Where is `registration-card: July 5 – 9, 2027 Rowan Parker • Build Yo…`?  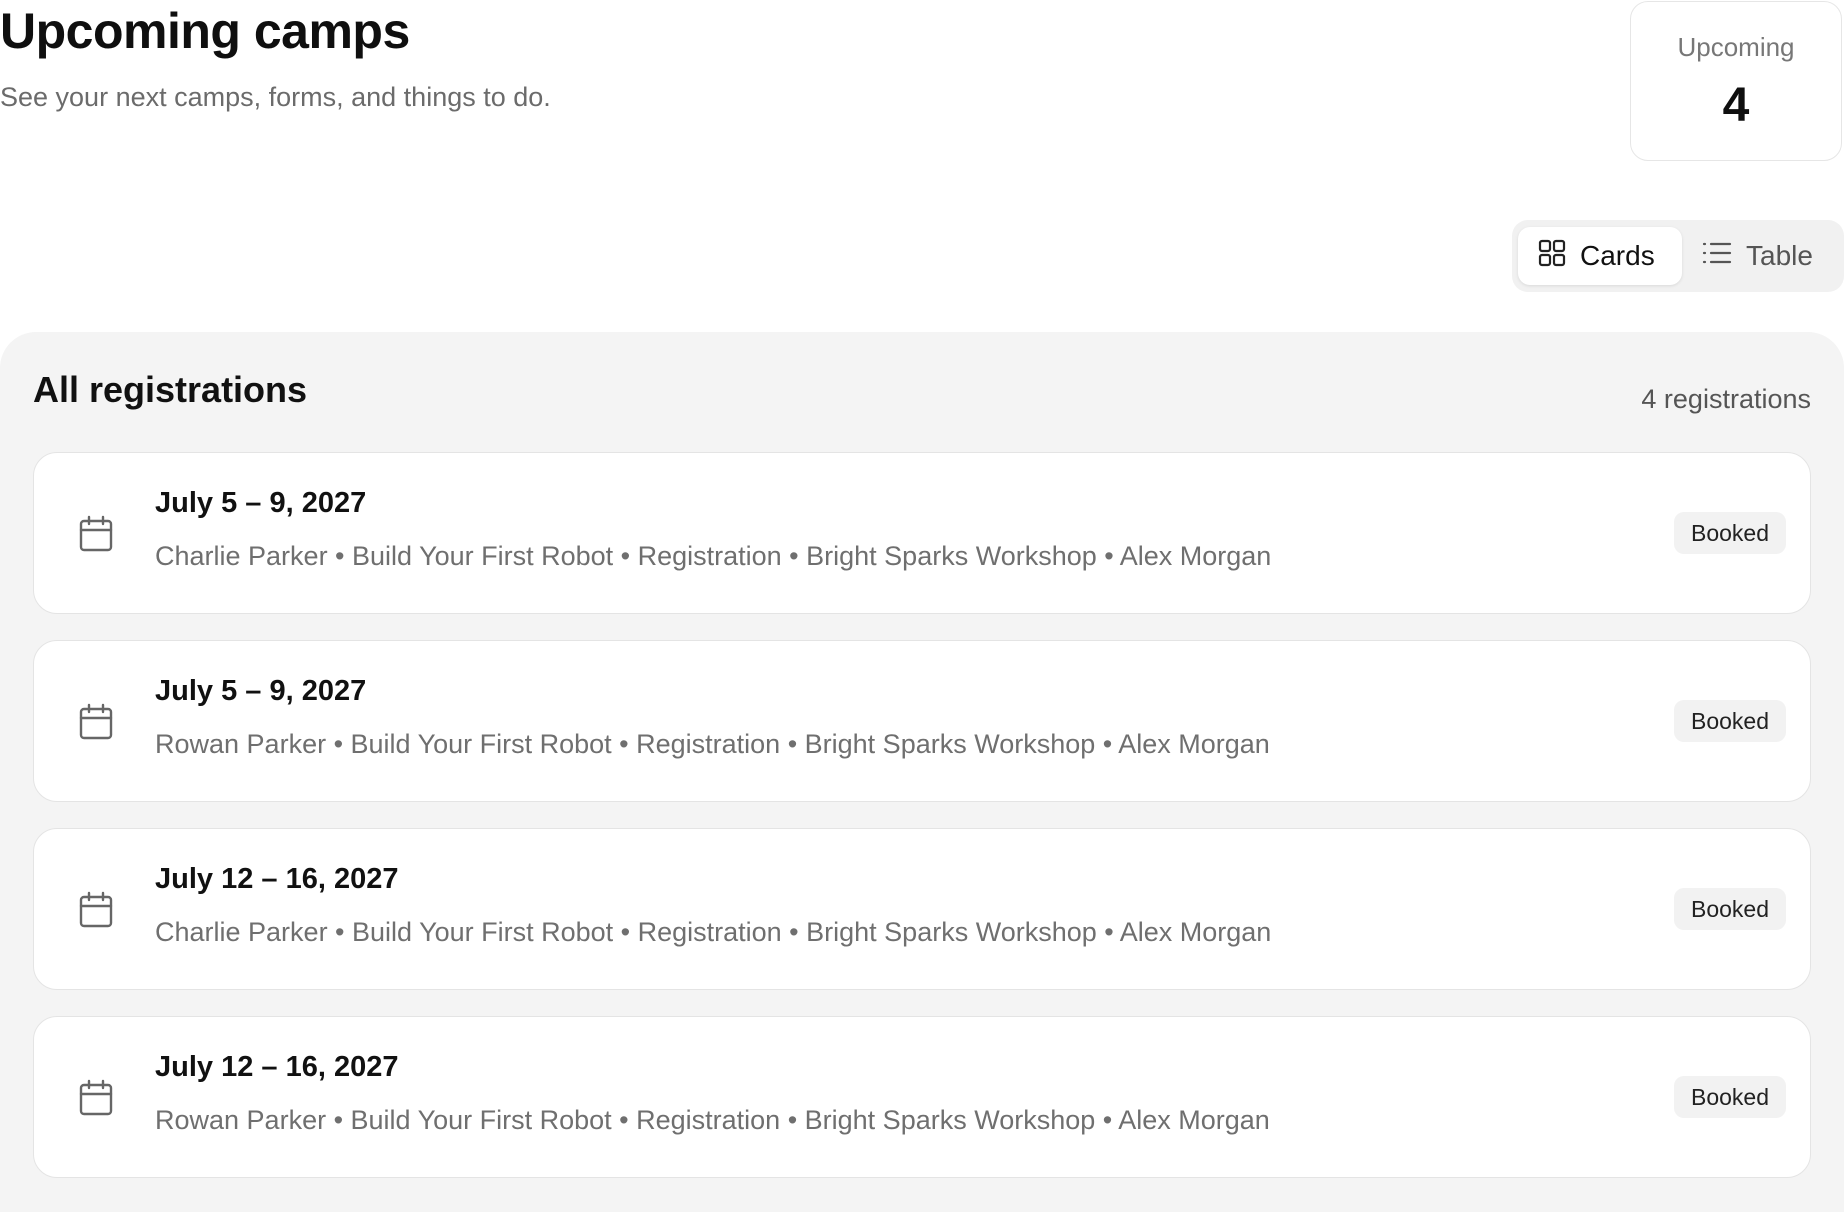 registration-card: July 5 – 9, 2027 Rowan Parker • Build Yo… is located at coordinates (922, 721).